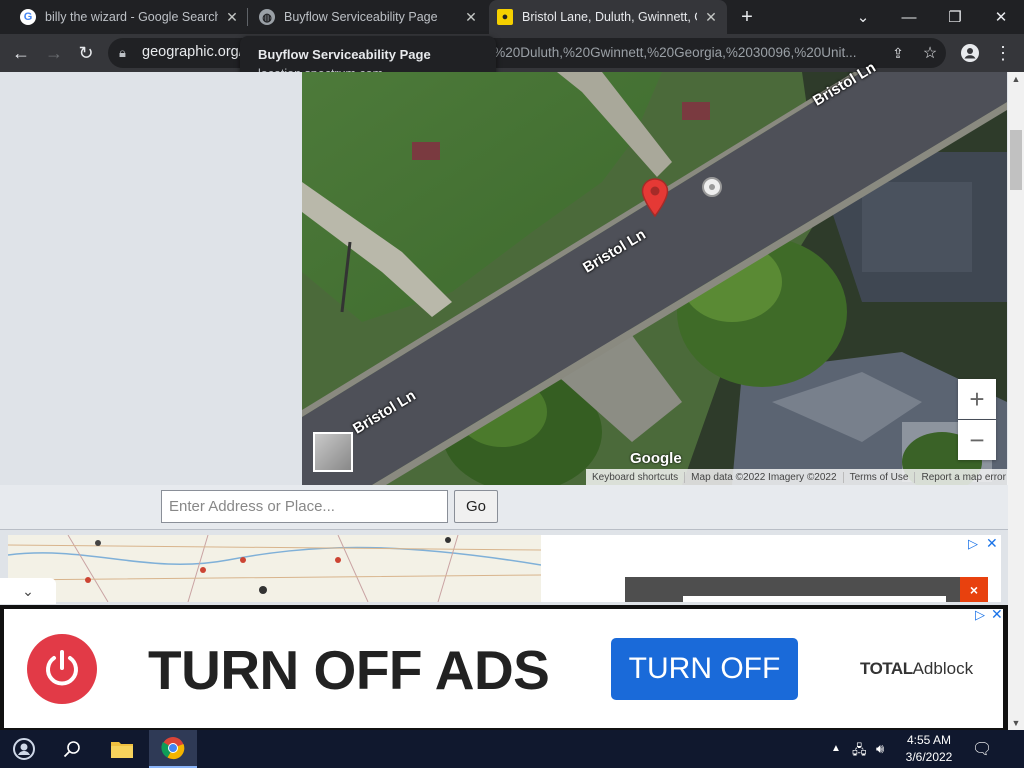 The image size is (1024, 768). What do you see at coordinates (886, 668) in the screenshot?
I see `ad-brand-bold: TOTAL` at bounding box center [886, 668].